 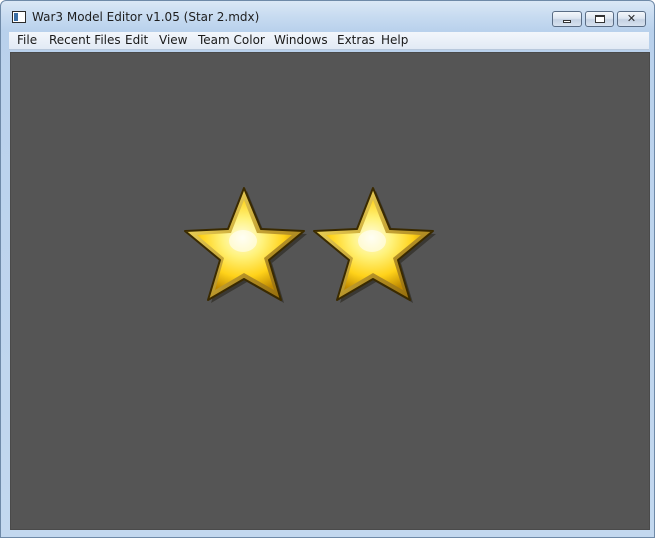 I want to click on title-bar: War3 Model Editor v1.05 (Star 2.mdx) ✕, so click(x=327, y=16).